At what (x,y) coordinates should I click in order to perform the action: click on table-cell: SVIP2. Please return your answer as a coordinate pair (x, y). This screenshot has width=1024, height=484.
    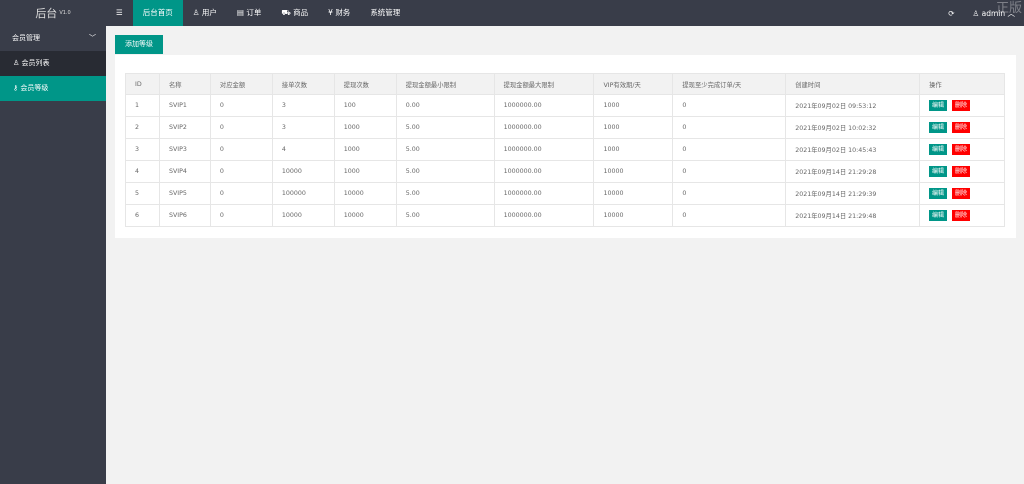
    Looking at the image, I should click on (184, 127).